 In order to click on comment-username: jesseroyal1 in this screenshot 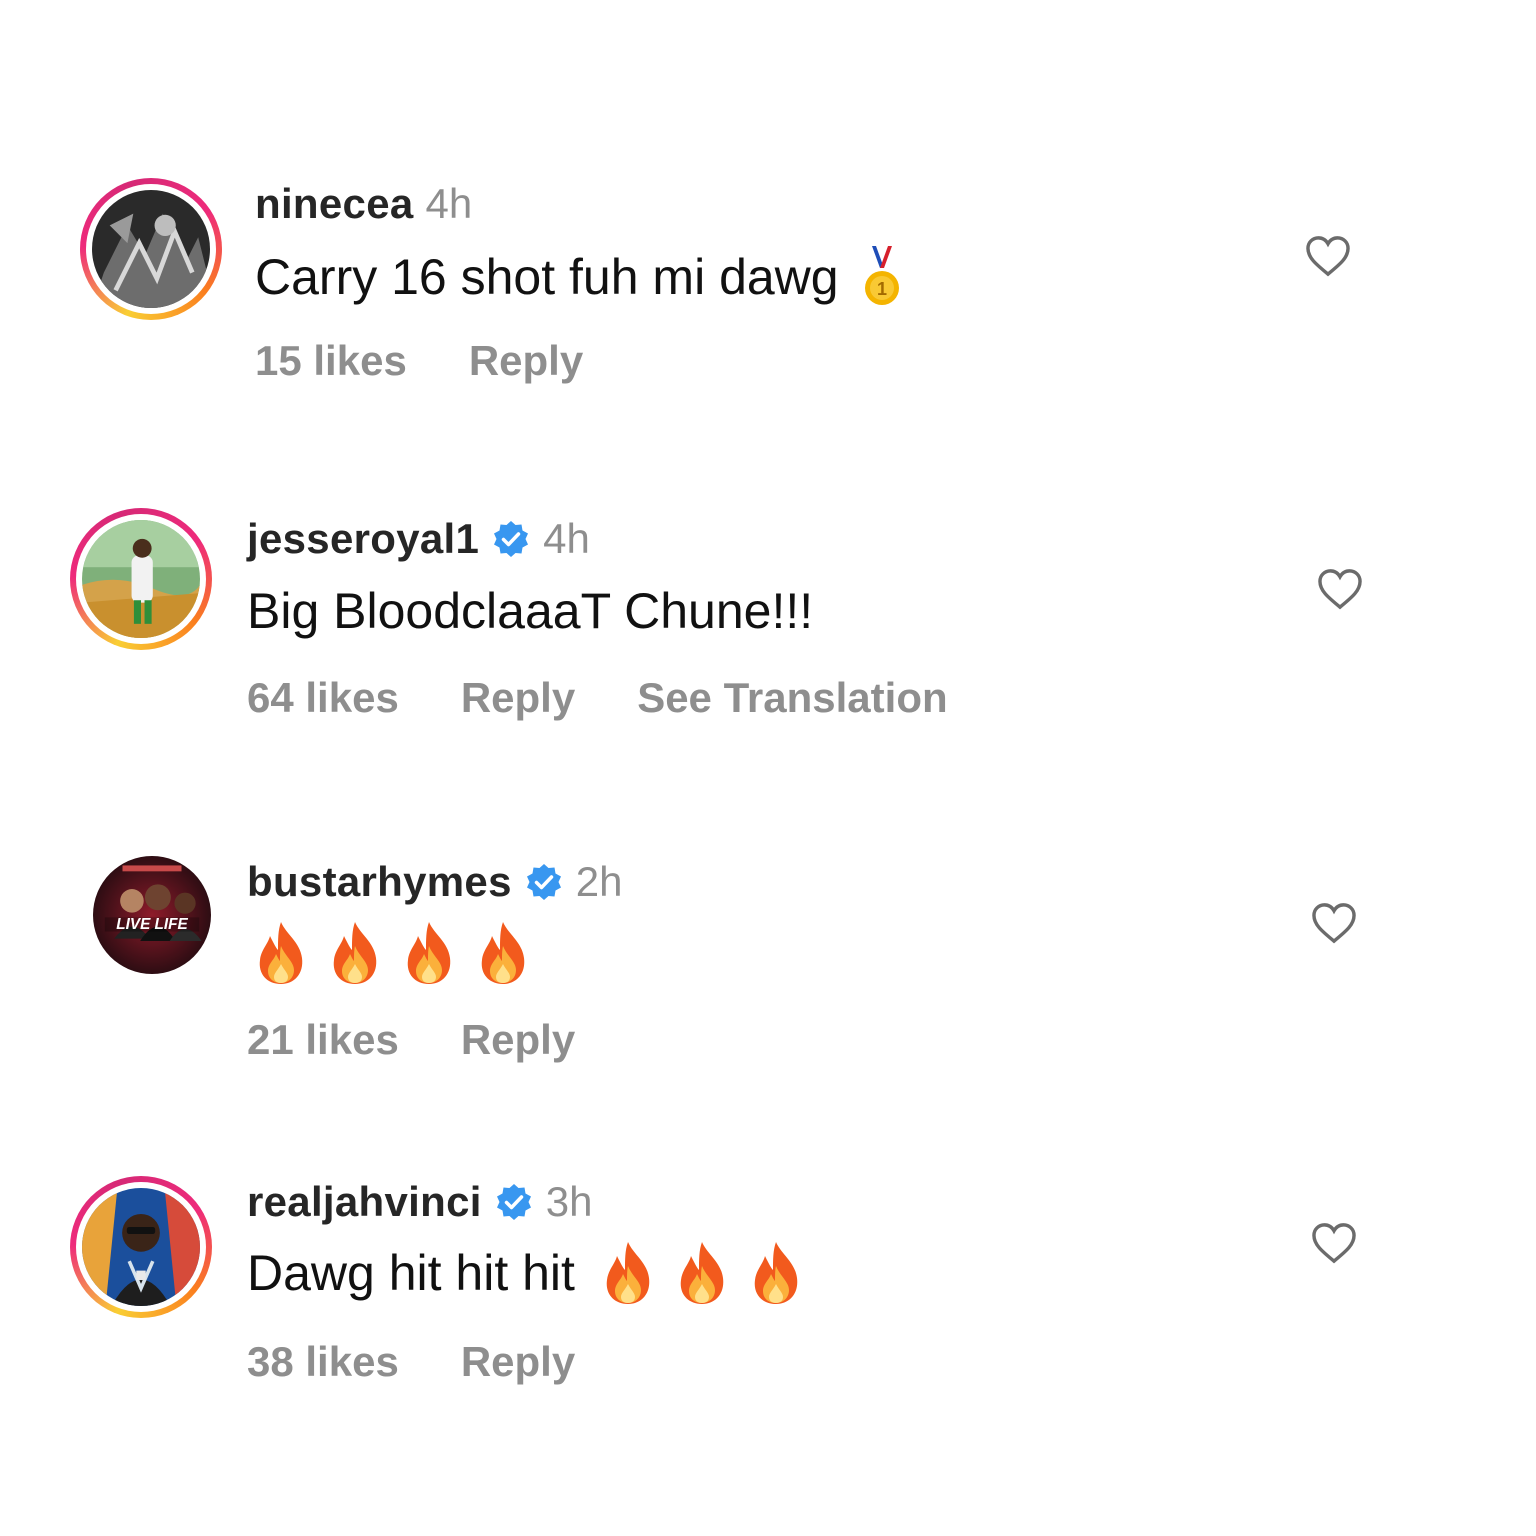, I will do `click(363, 539)`.